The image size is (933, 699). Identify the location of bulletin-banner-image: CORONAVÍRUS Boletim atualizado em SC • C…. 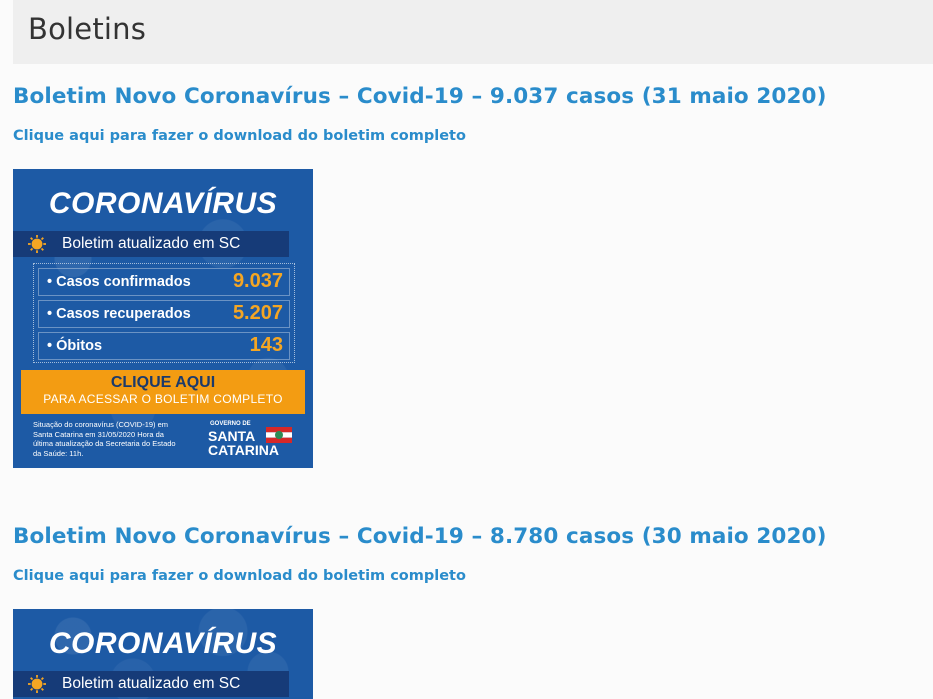
(163, 318).